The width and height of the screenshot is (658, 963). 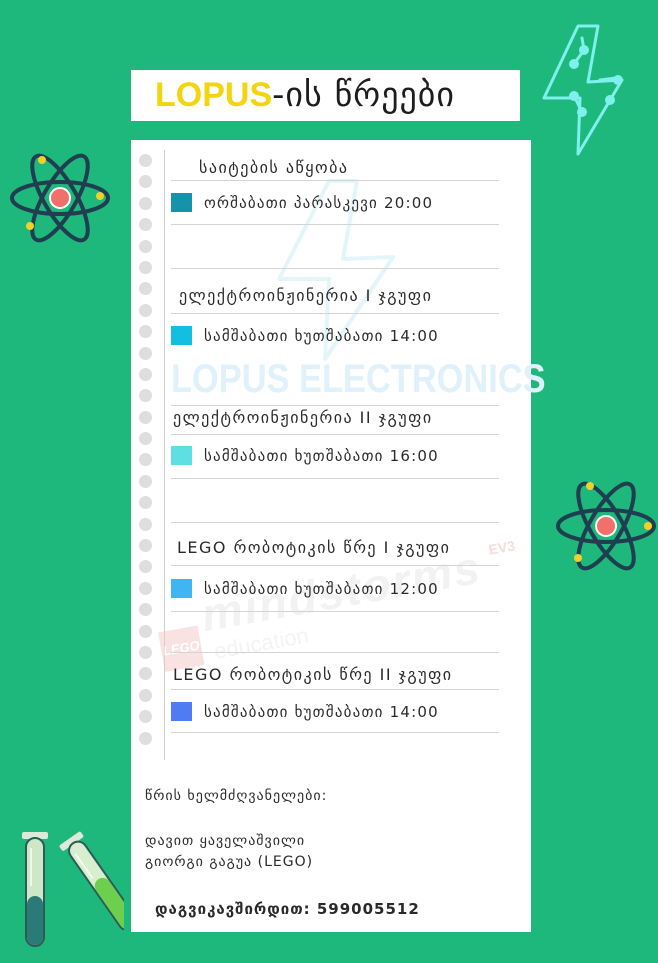 What do you see at coordinates (73, 889) in the screenshot?
I see `test-tube-icon` at bounding box center [73, 889].